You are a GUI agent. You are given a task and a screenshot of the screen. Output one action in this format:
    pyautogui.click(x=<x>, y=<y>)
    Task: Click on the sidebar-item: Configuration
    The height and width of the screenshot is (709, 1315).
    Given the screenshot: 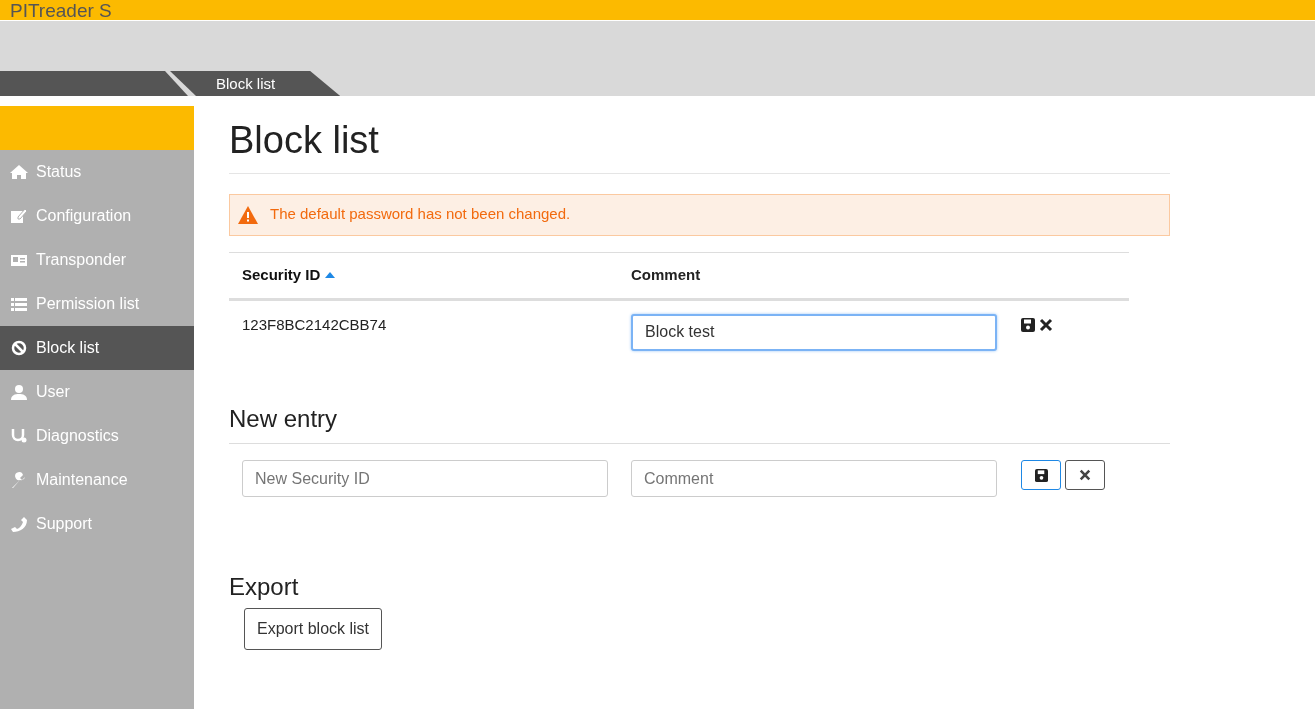 What is the action you would take?
    pyautogui.click(x=97, y=216)
    